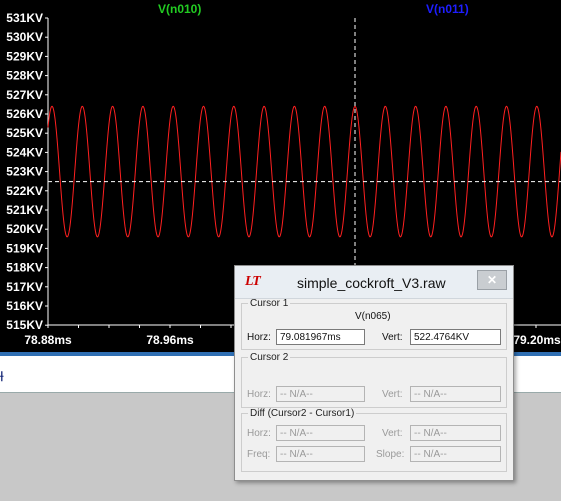 This screenshot has width=561, height=501. Describe the element at coordinates (24, 325) in the screenshot. I see `y-tick-label: 515KV` at that location.